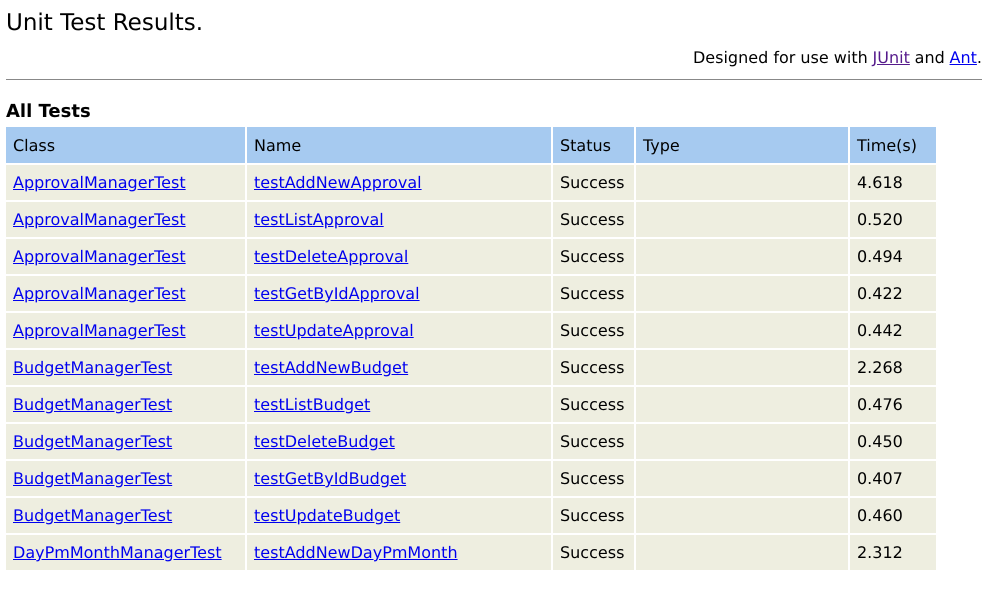  I want to click on column-header: Class, so click(125, 145).